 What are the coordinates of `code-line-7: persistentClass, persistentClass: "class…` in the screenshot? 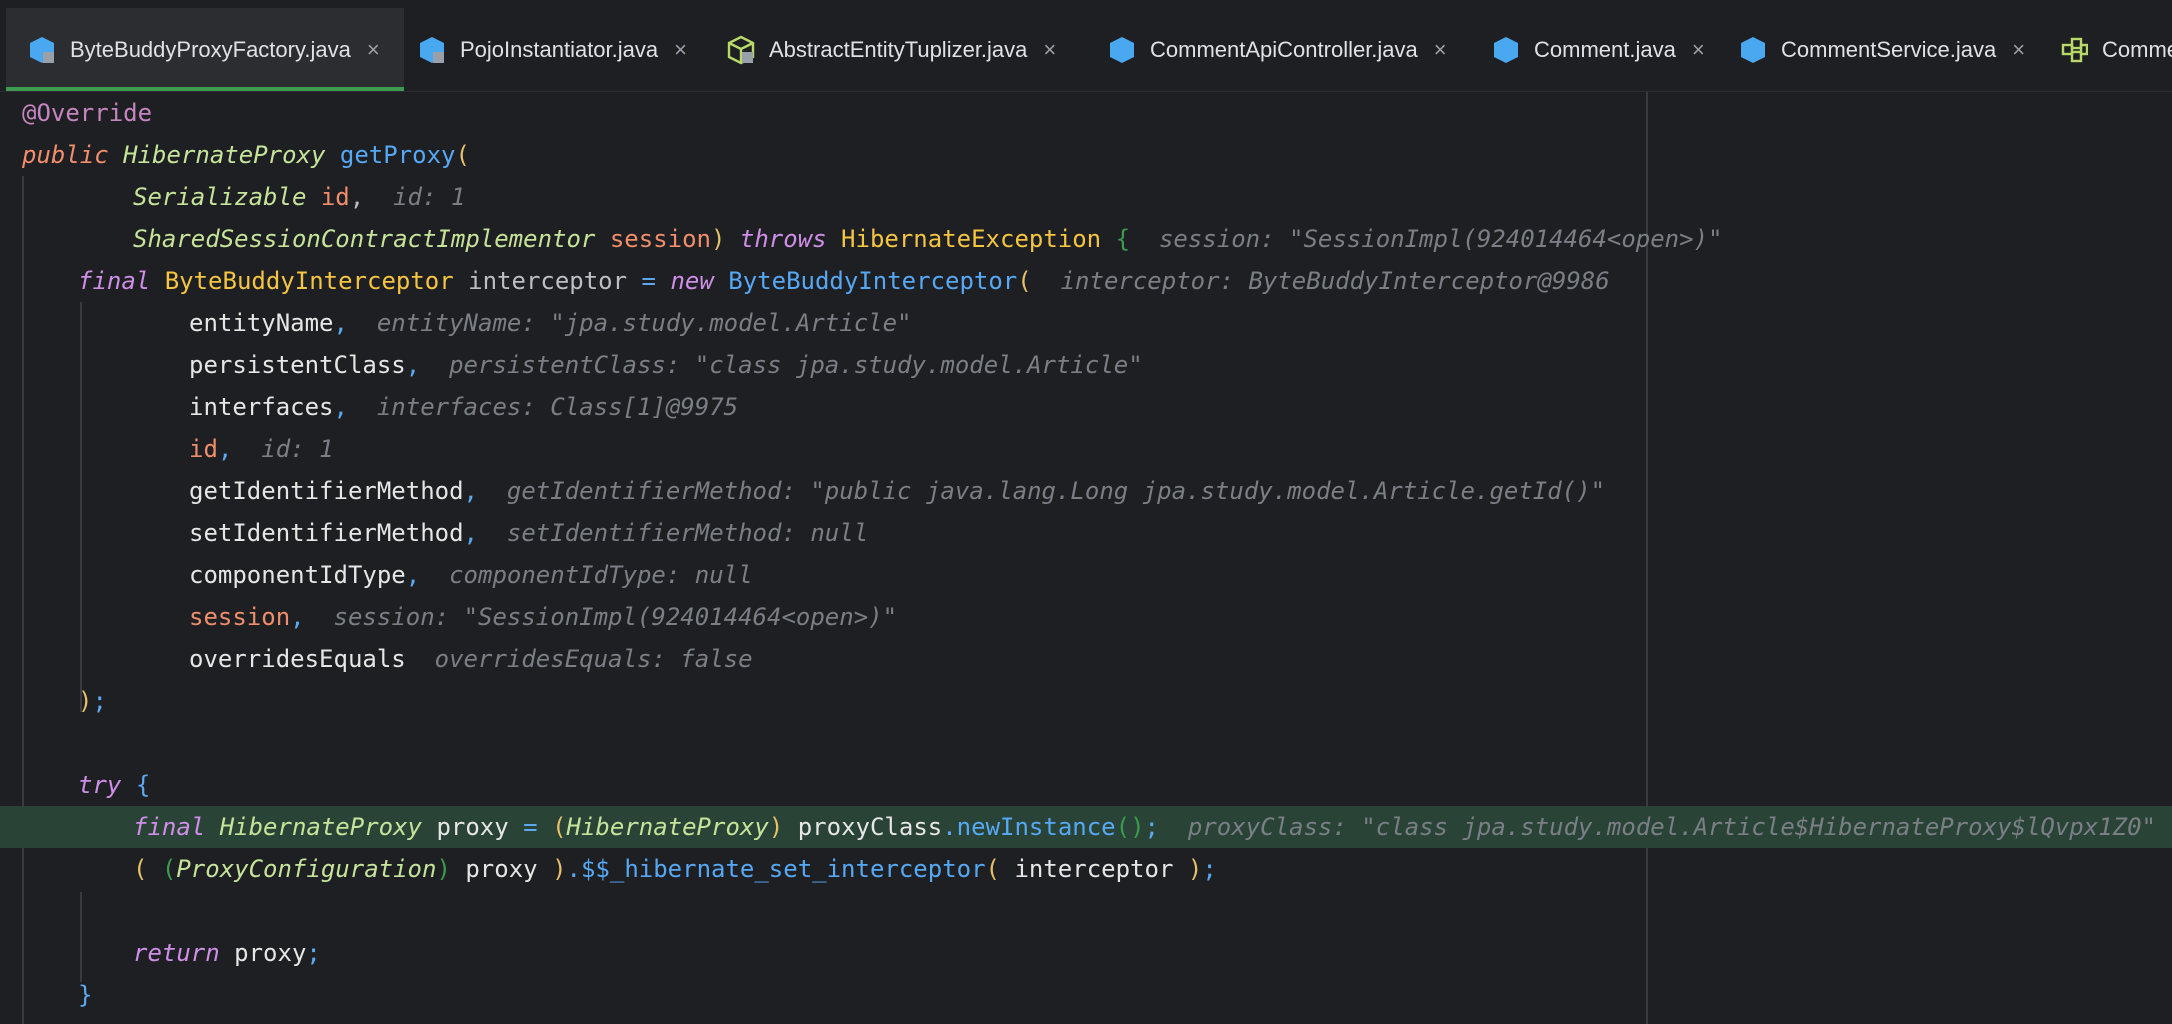 It's located at (1086, 365).